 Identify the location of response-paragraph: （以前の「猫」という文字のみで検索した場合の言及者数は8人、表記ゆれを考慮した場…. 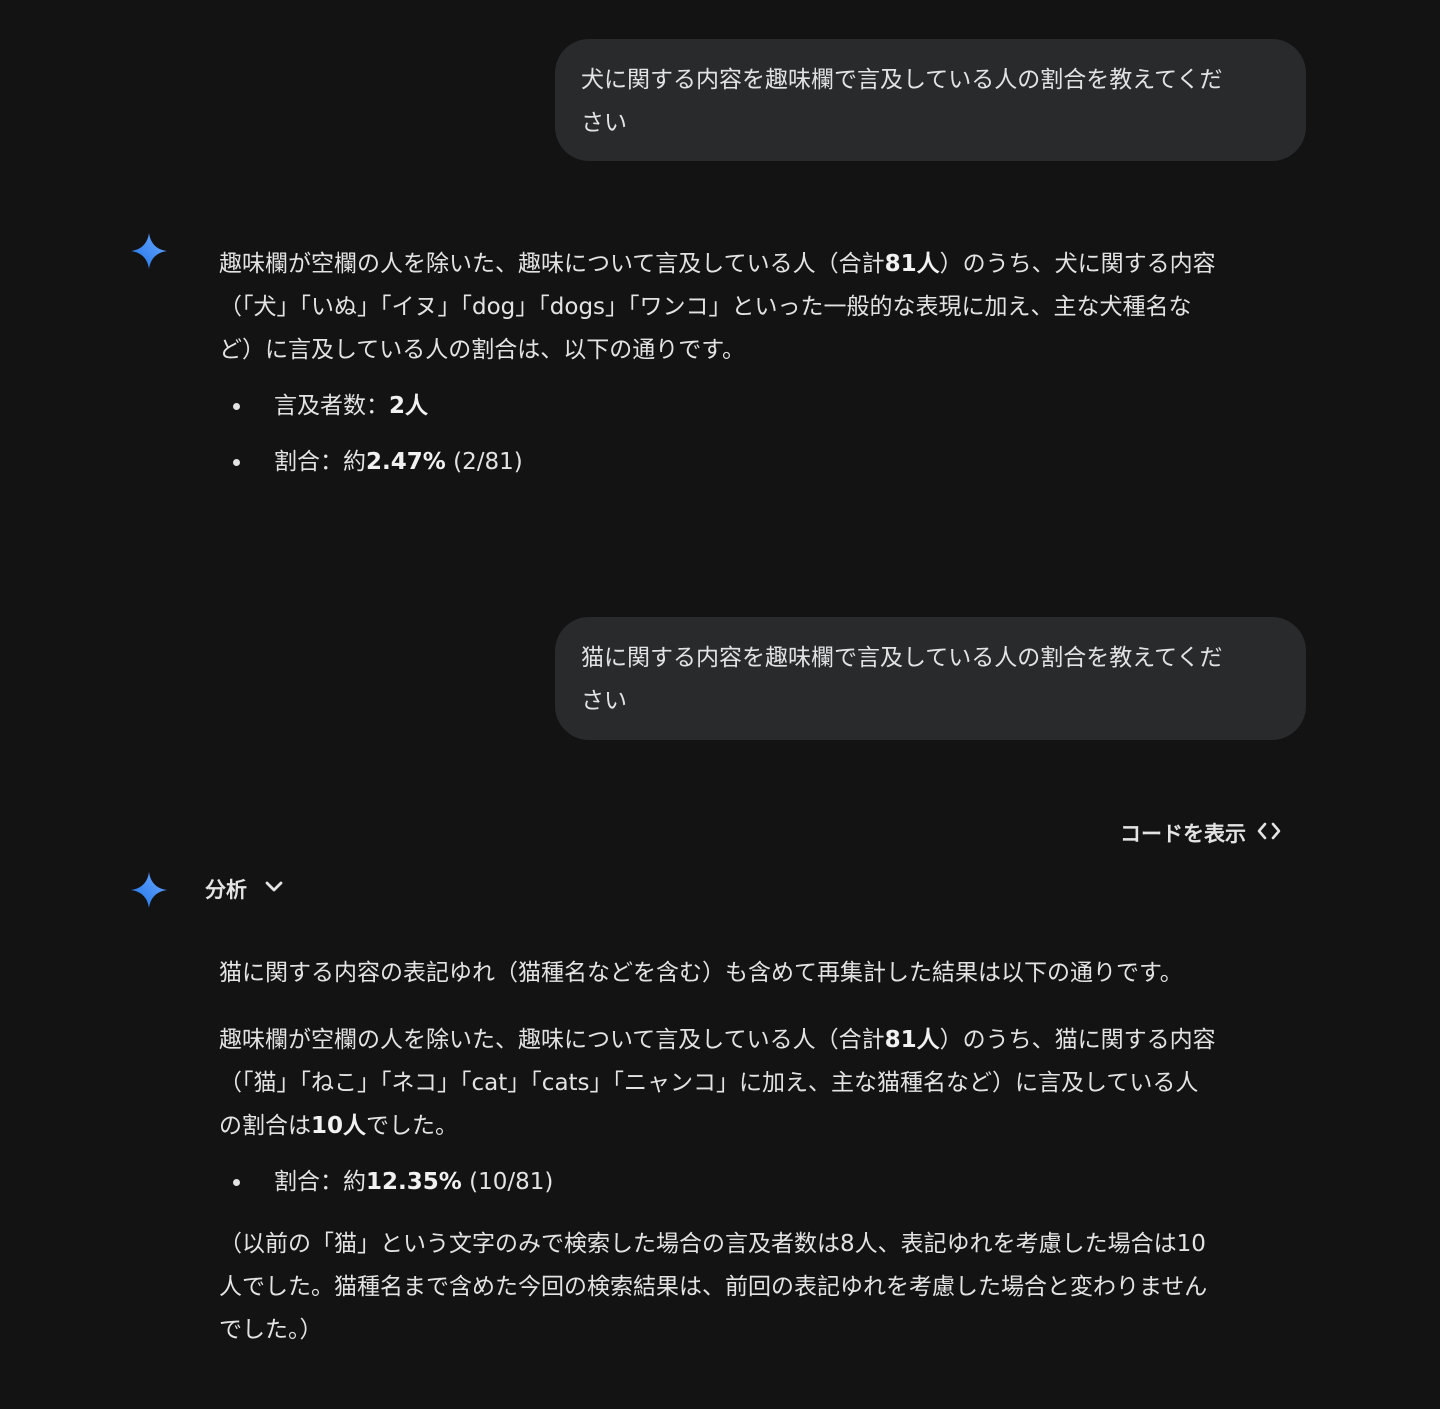
(756, 1287).